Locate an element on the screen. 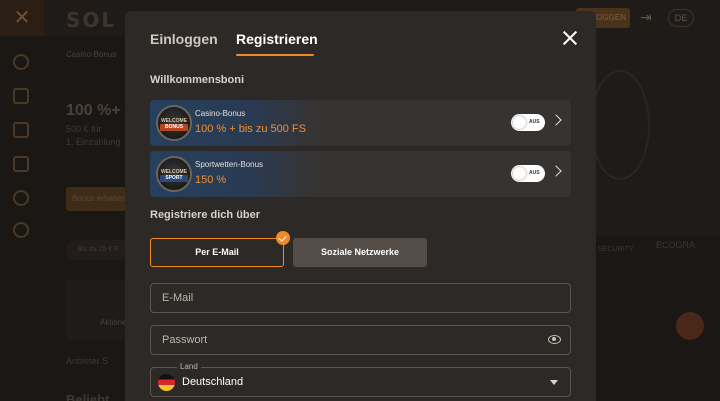  social-method-button: Soziale Netzwerke is located at coordinates (360, 252).